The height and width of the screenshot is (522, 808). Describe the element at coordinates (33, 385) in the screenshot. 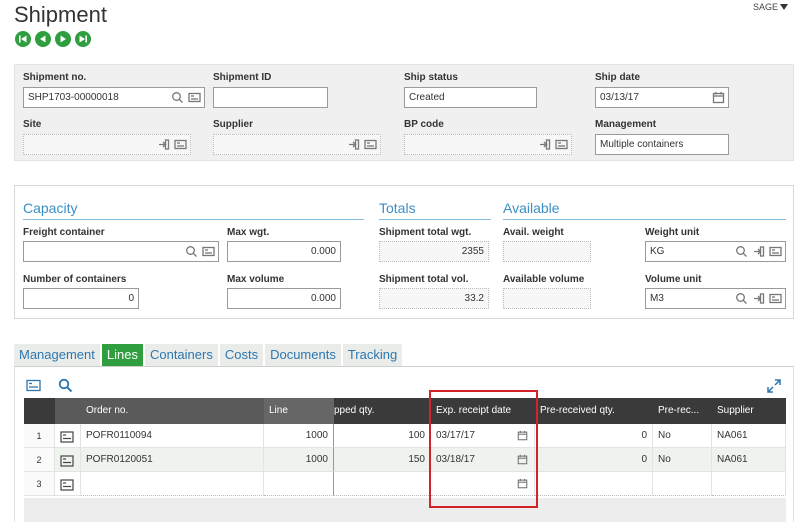

I see `grid-settings-icon` at that location.